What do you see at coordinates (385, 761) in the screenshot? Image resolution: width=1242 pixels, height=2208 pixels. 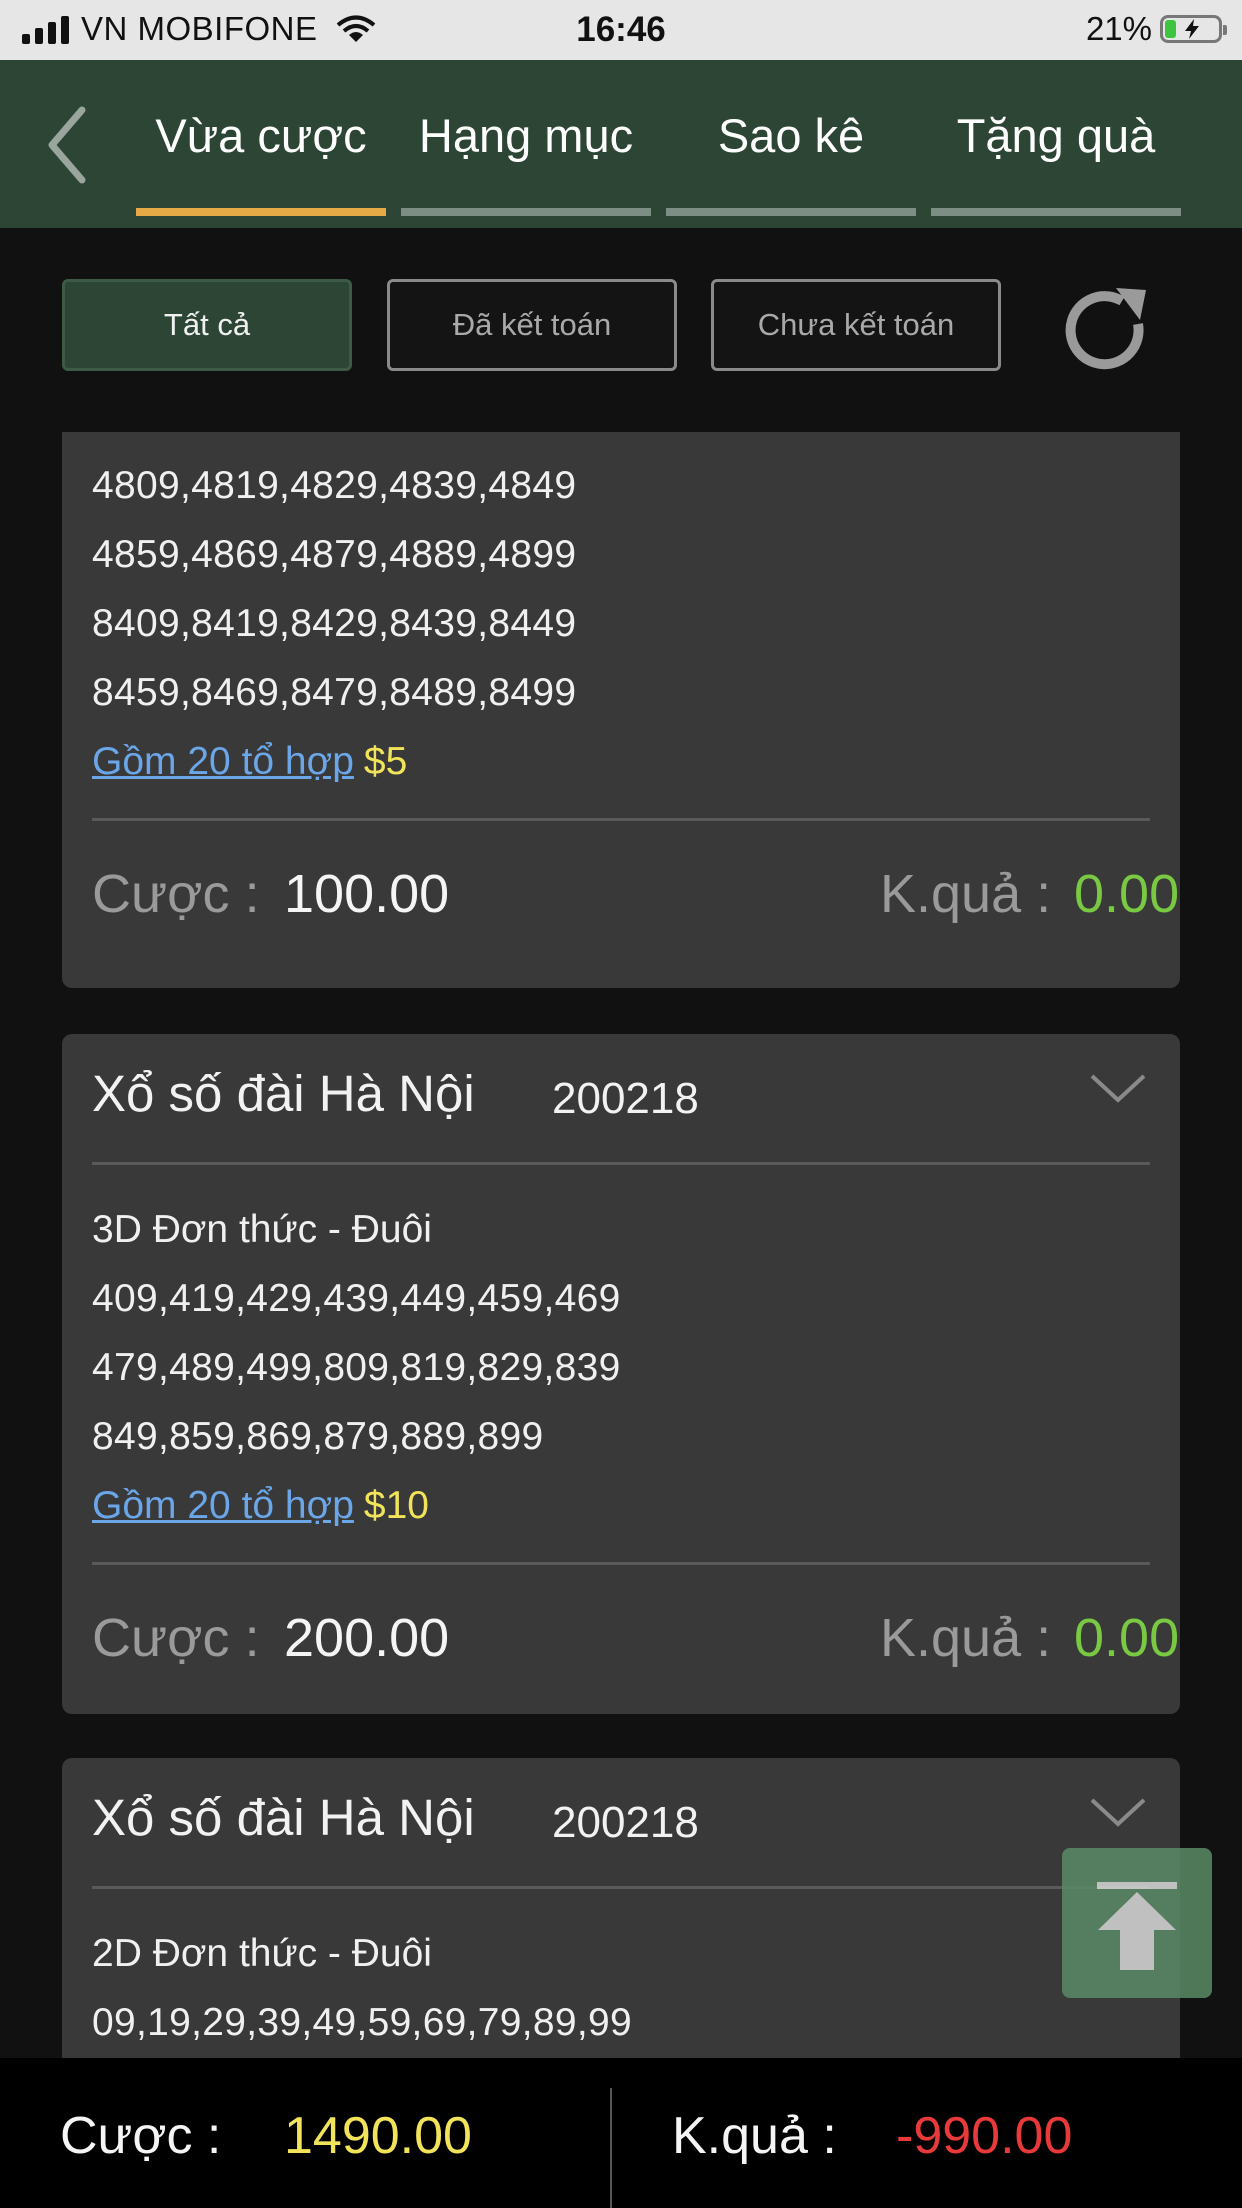 I see `combo-amount: $5` at bounding box center [385, 761].